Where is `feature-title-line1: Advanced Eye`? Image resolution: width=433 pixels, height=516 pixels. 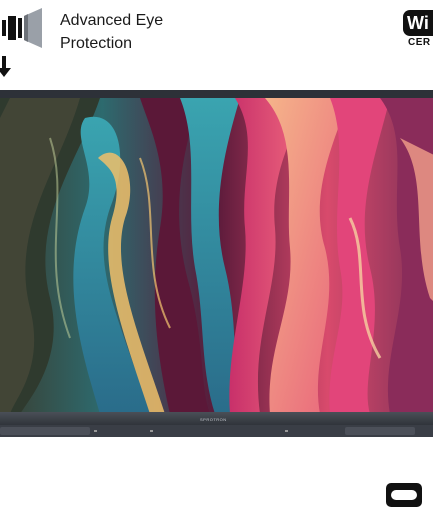
feature-title-line1: Advanced Eye is located at coordinates (112, 20).